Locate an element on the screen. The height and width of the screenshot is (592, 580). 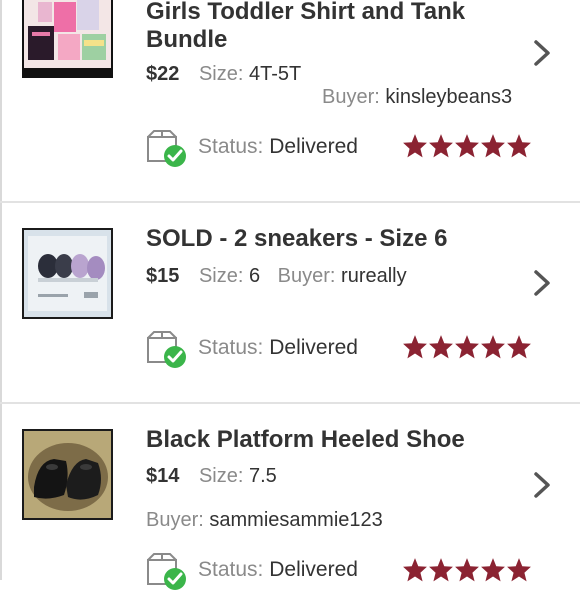
order-price: $22 is located at coordinates (163, 74).